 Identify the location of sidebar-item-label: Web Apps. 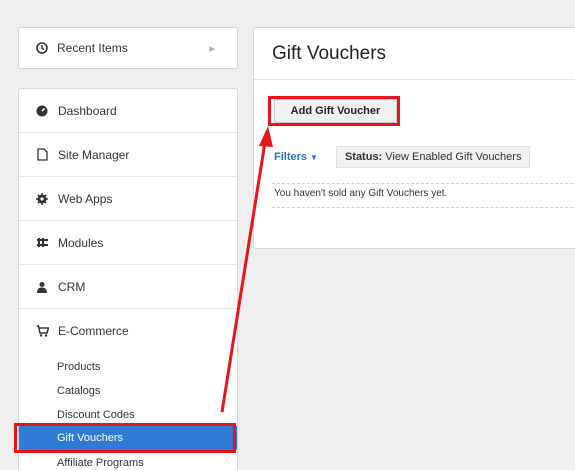
(85, 198).